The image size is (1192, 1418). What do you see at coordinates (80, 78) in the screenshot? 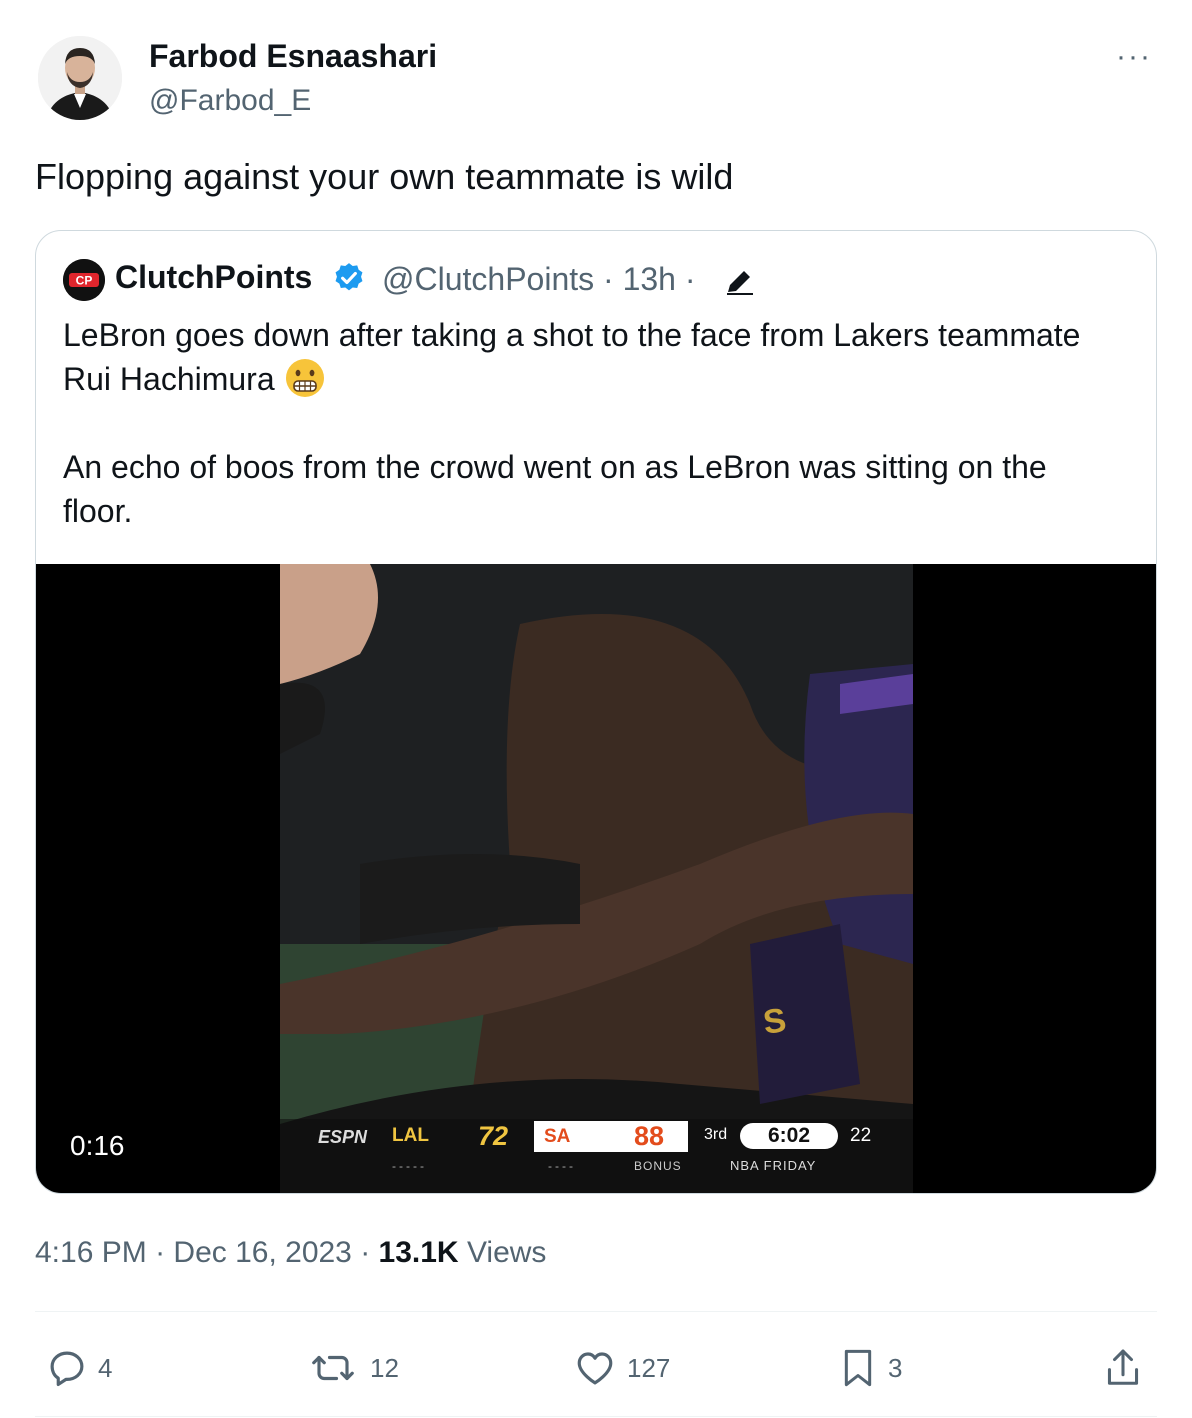
I see `author-avatar` at bounding box center [80, 78].